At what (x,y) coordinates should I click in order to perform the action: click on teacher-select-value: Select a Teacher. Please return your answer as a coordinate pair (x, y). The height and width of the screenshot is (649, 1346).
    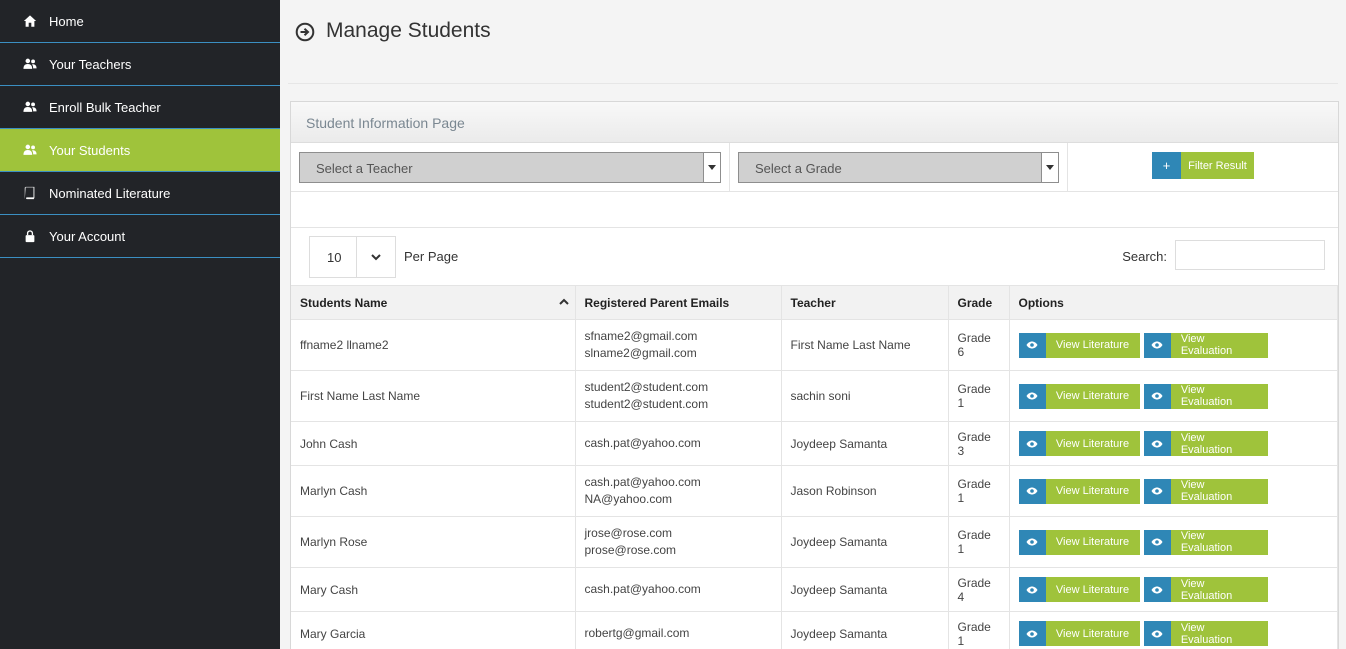
    Looking at the image, I should click on (364, 168).